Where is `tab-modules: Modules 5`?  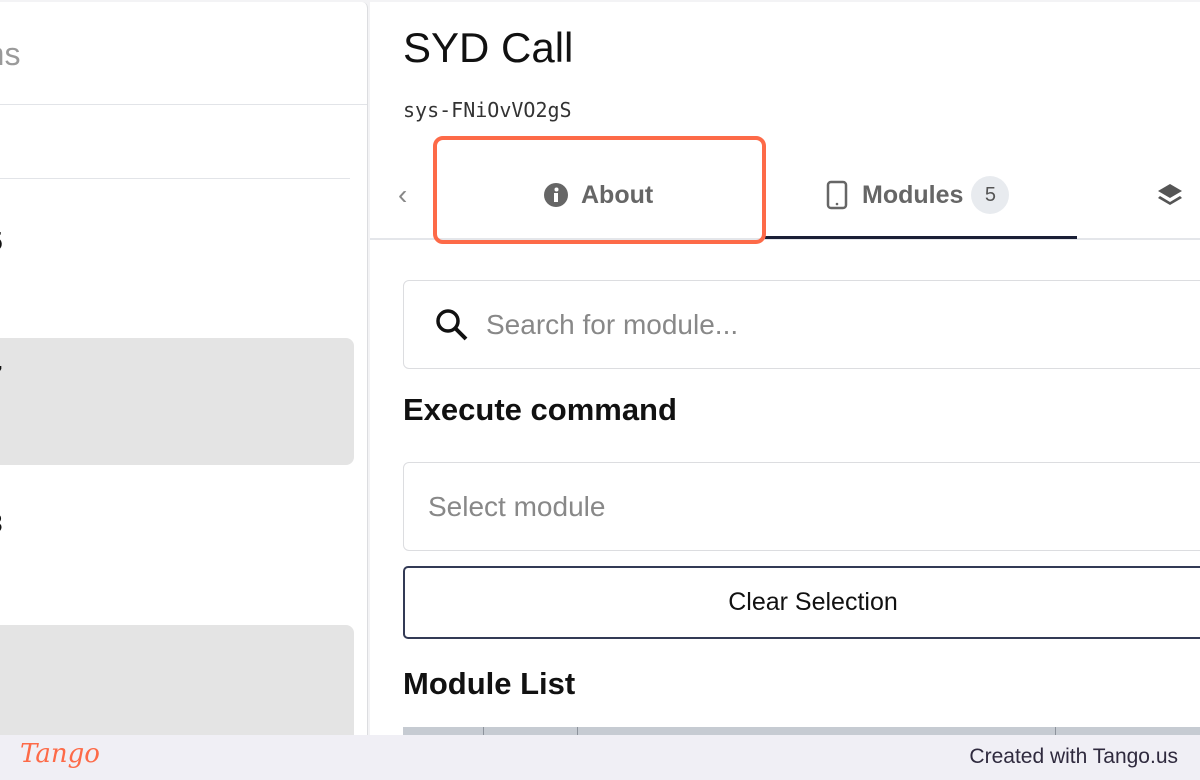 tab-modules: Modules 5 is located at coordinates (918, 195).